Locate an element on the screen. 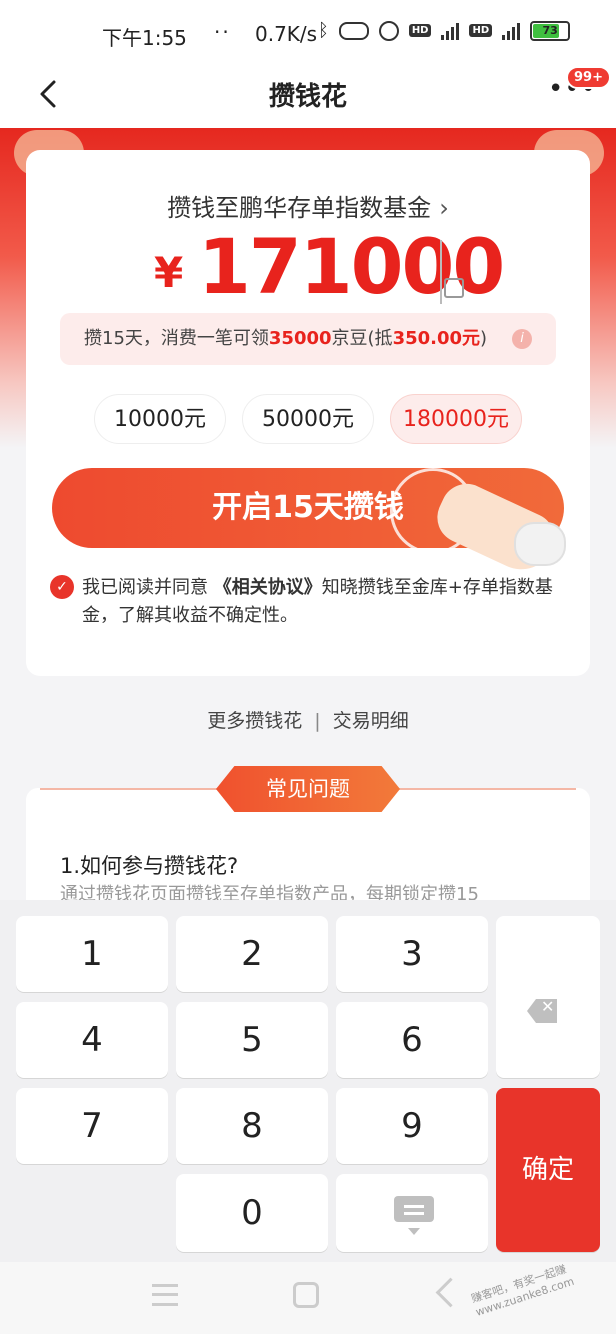 This screenshot has width=616, height=1334. tip-mid: 京豆(抵 is located at coordinates (362, 338).